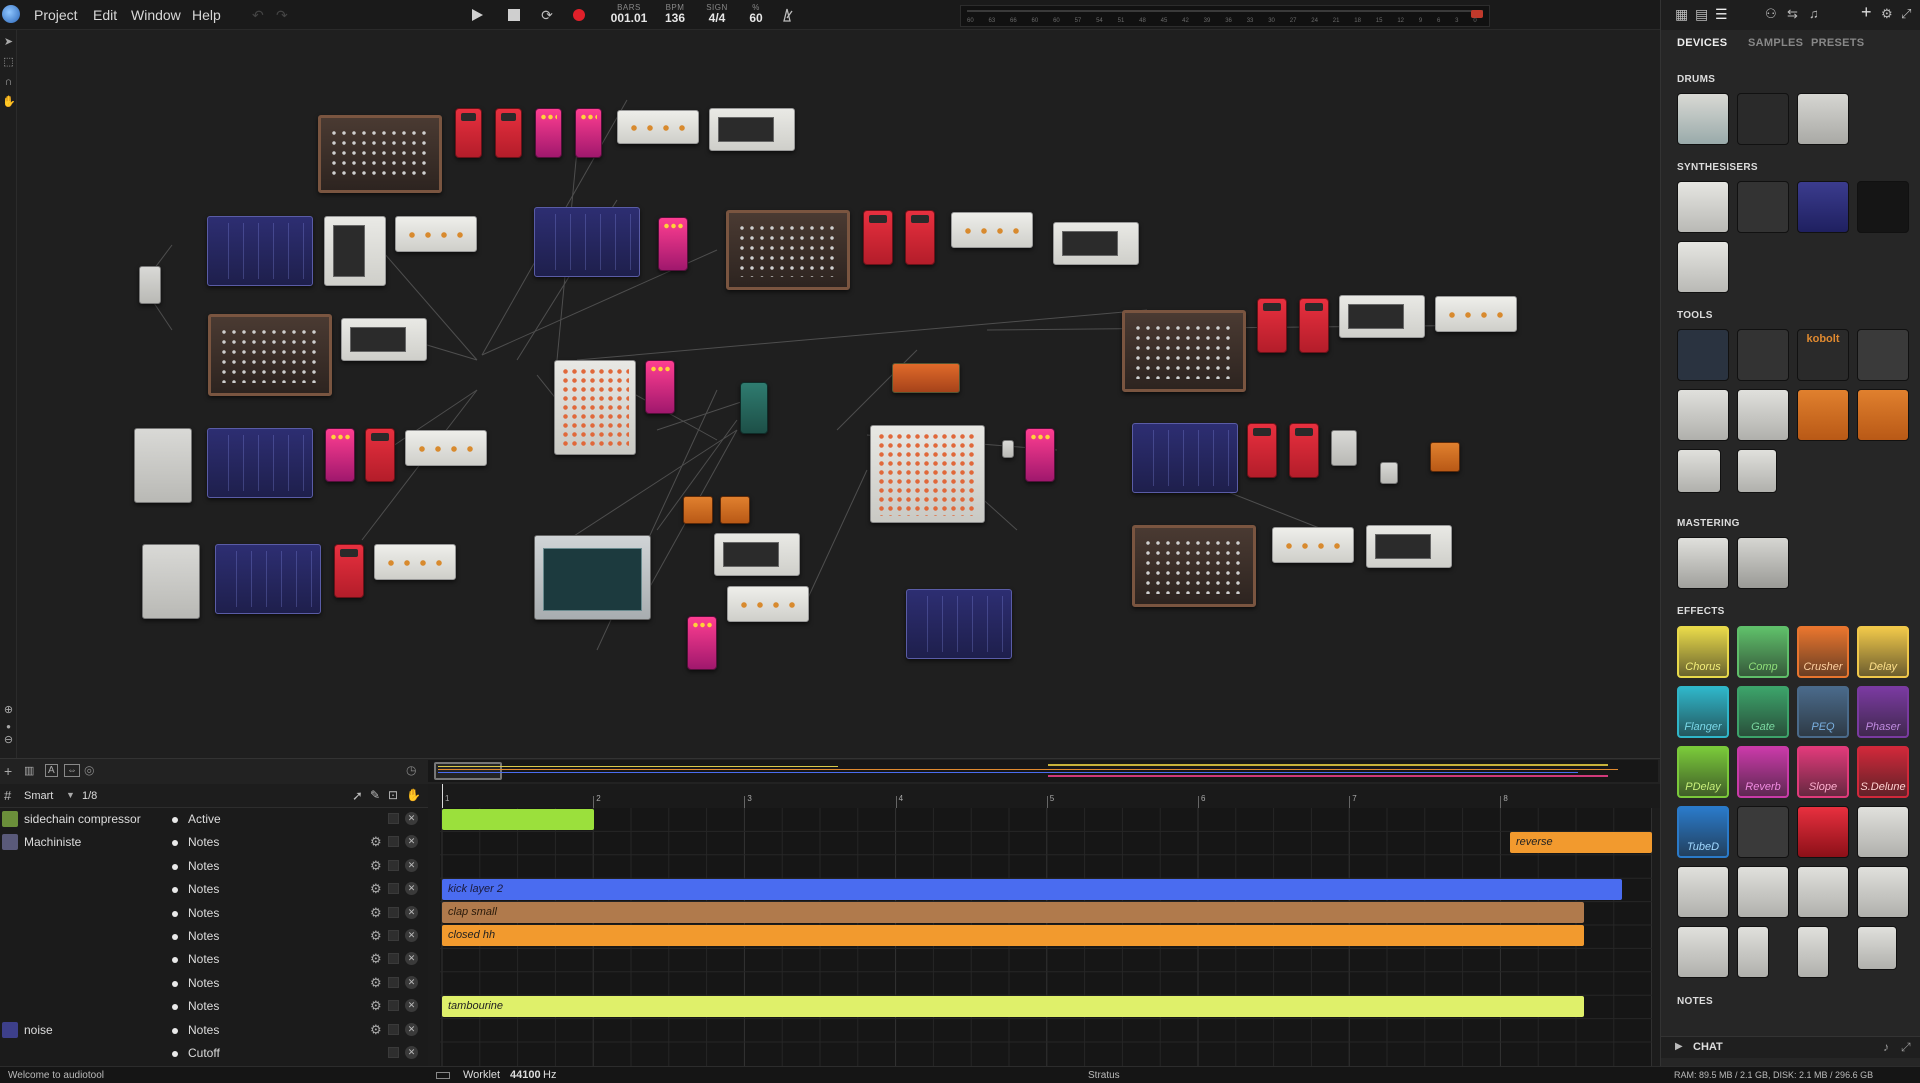 This screenshot has height=1083, width=1920. Describe the element at coordinates (1823, 712) in the screenshot. I see `effect-tile-peq: PEQ` at that location.